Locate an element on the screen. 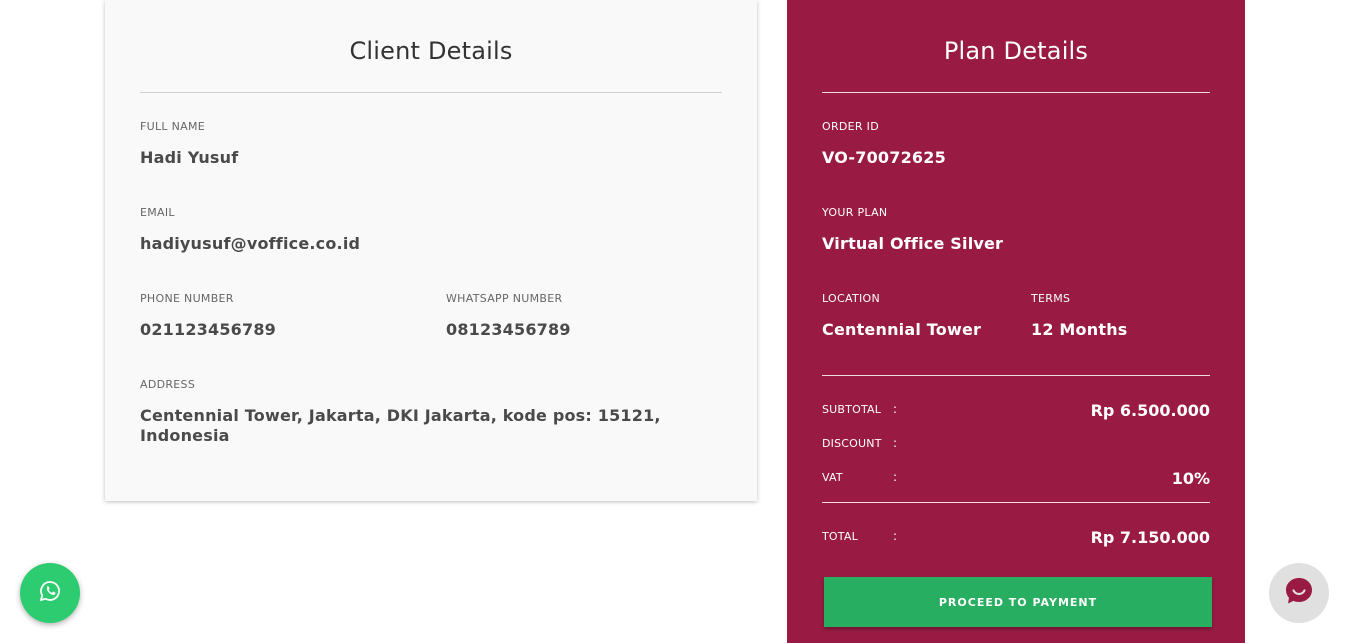 The image size is (1349, 643). your-plan-value: Virtual Office Silver is located at coordinates (913, 243).